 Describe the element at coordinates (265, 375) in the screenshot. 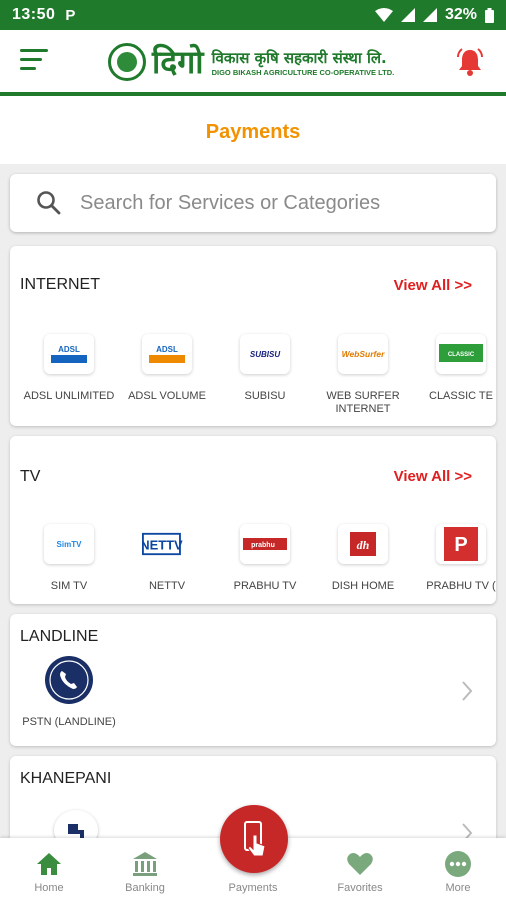

I see `service-subisu: SUBISU SUBISU` at that location.